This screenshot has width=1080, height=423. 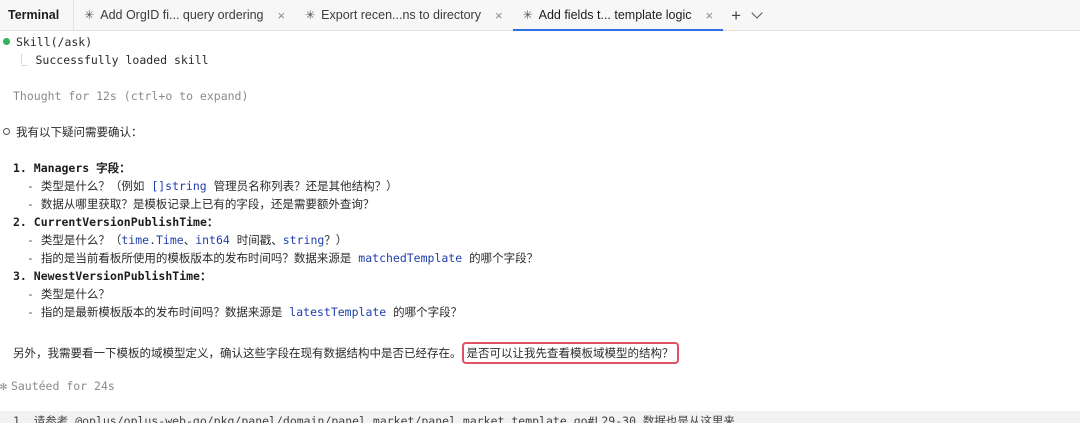 What do you see at coordinates (46, 42) in the screenshot?
I see `skill-line: Skill(/ask)` at bounding box center [46, 42].